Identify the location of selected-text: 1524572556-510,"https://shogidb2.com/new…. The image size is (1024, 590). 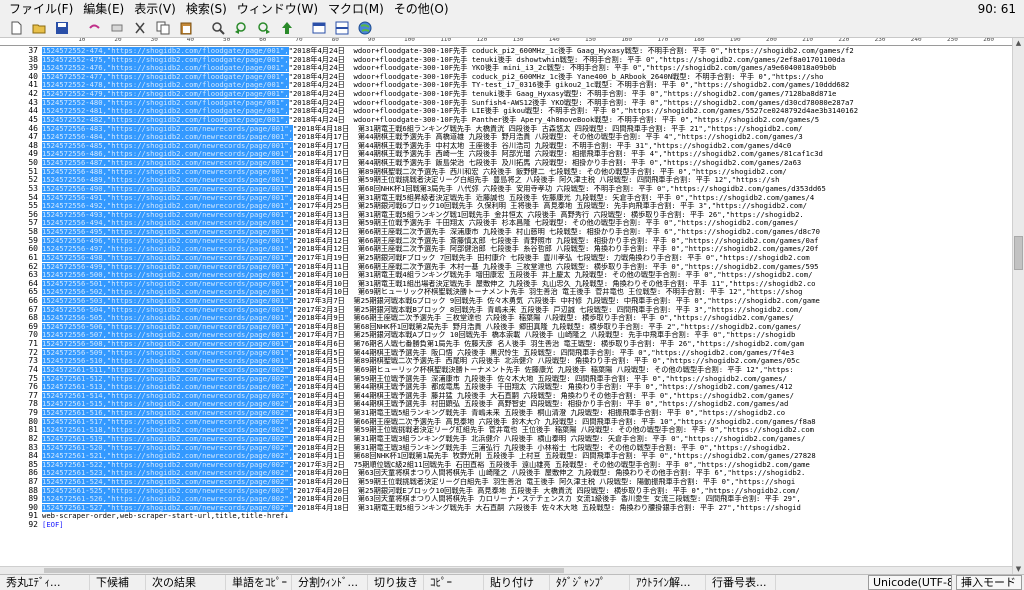
(167, 361).